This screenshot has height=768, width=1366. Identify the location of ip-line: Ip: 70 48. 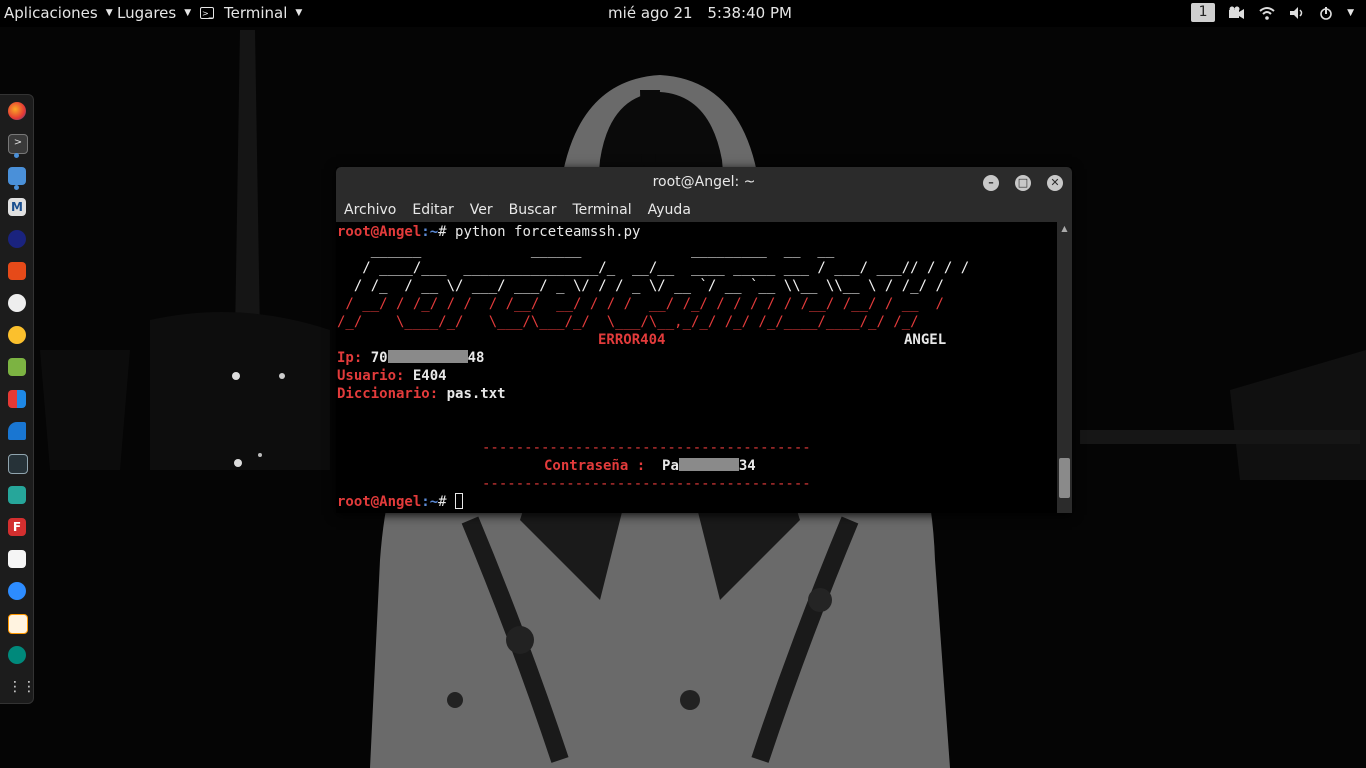
(410, 358).